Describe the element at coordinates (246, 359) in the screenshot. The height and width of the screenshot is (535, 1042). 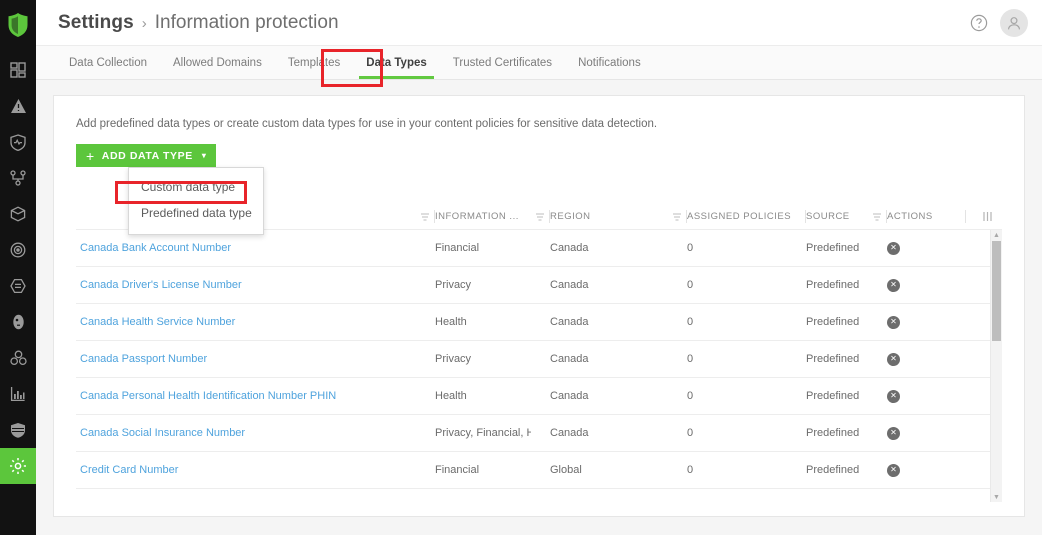
I see `cell-name: Canada Passport Number` at that location.